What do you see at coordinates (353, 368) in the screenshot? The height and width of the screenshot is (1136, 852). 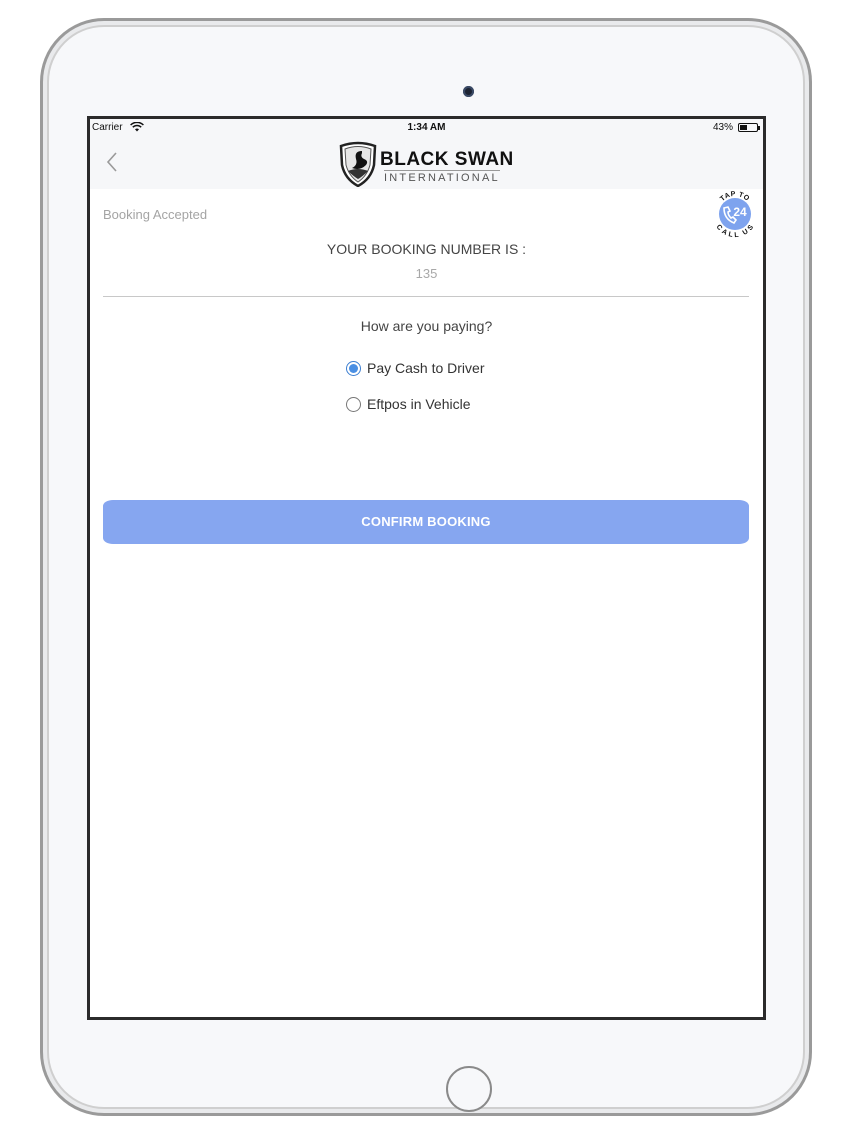 I see `radio-button-selected` at bounding box center [353, 368].